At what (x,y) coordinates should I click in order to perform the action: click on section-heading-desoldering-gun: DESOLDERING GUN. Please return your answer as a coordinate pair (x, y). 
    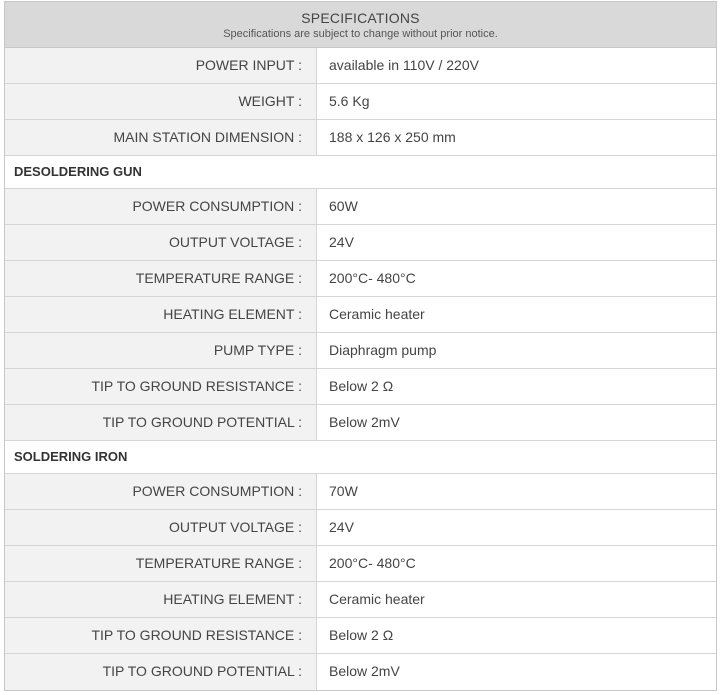
    Looking at the image, I should click on (360, 172).